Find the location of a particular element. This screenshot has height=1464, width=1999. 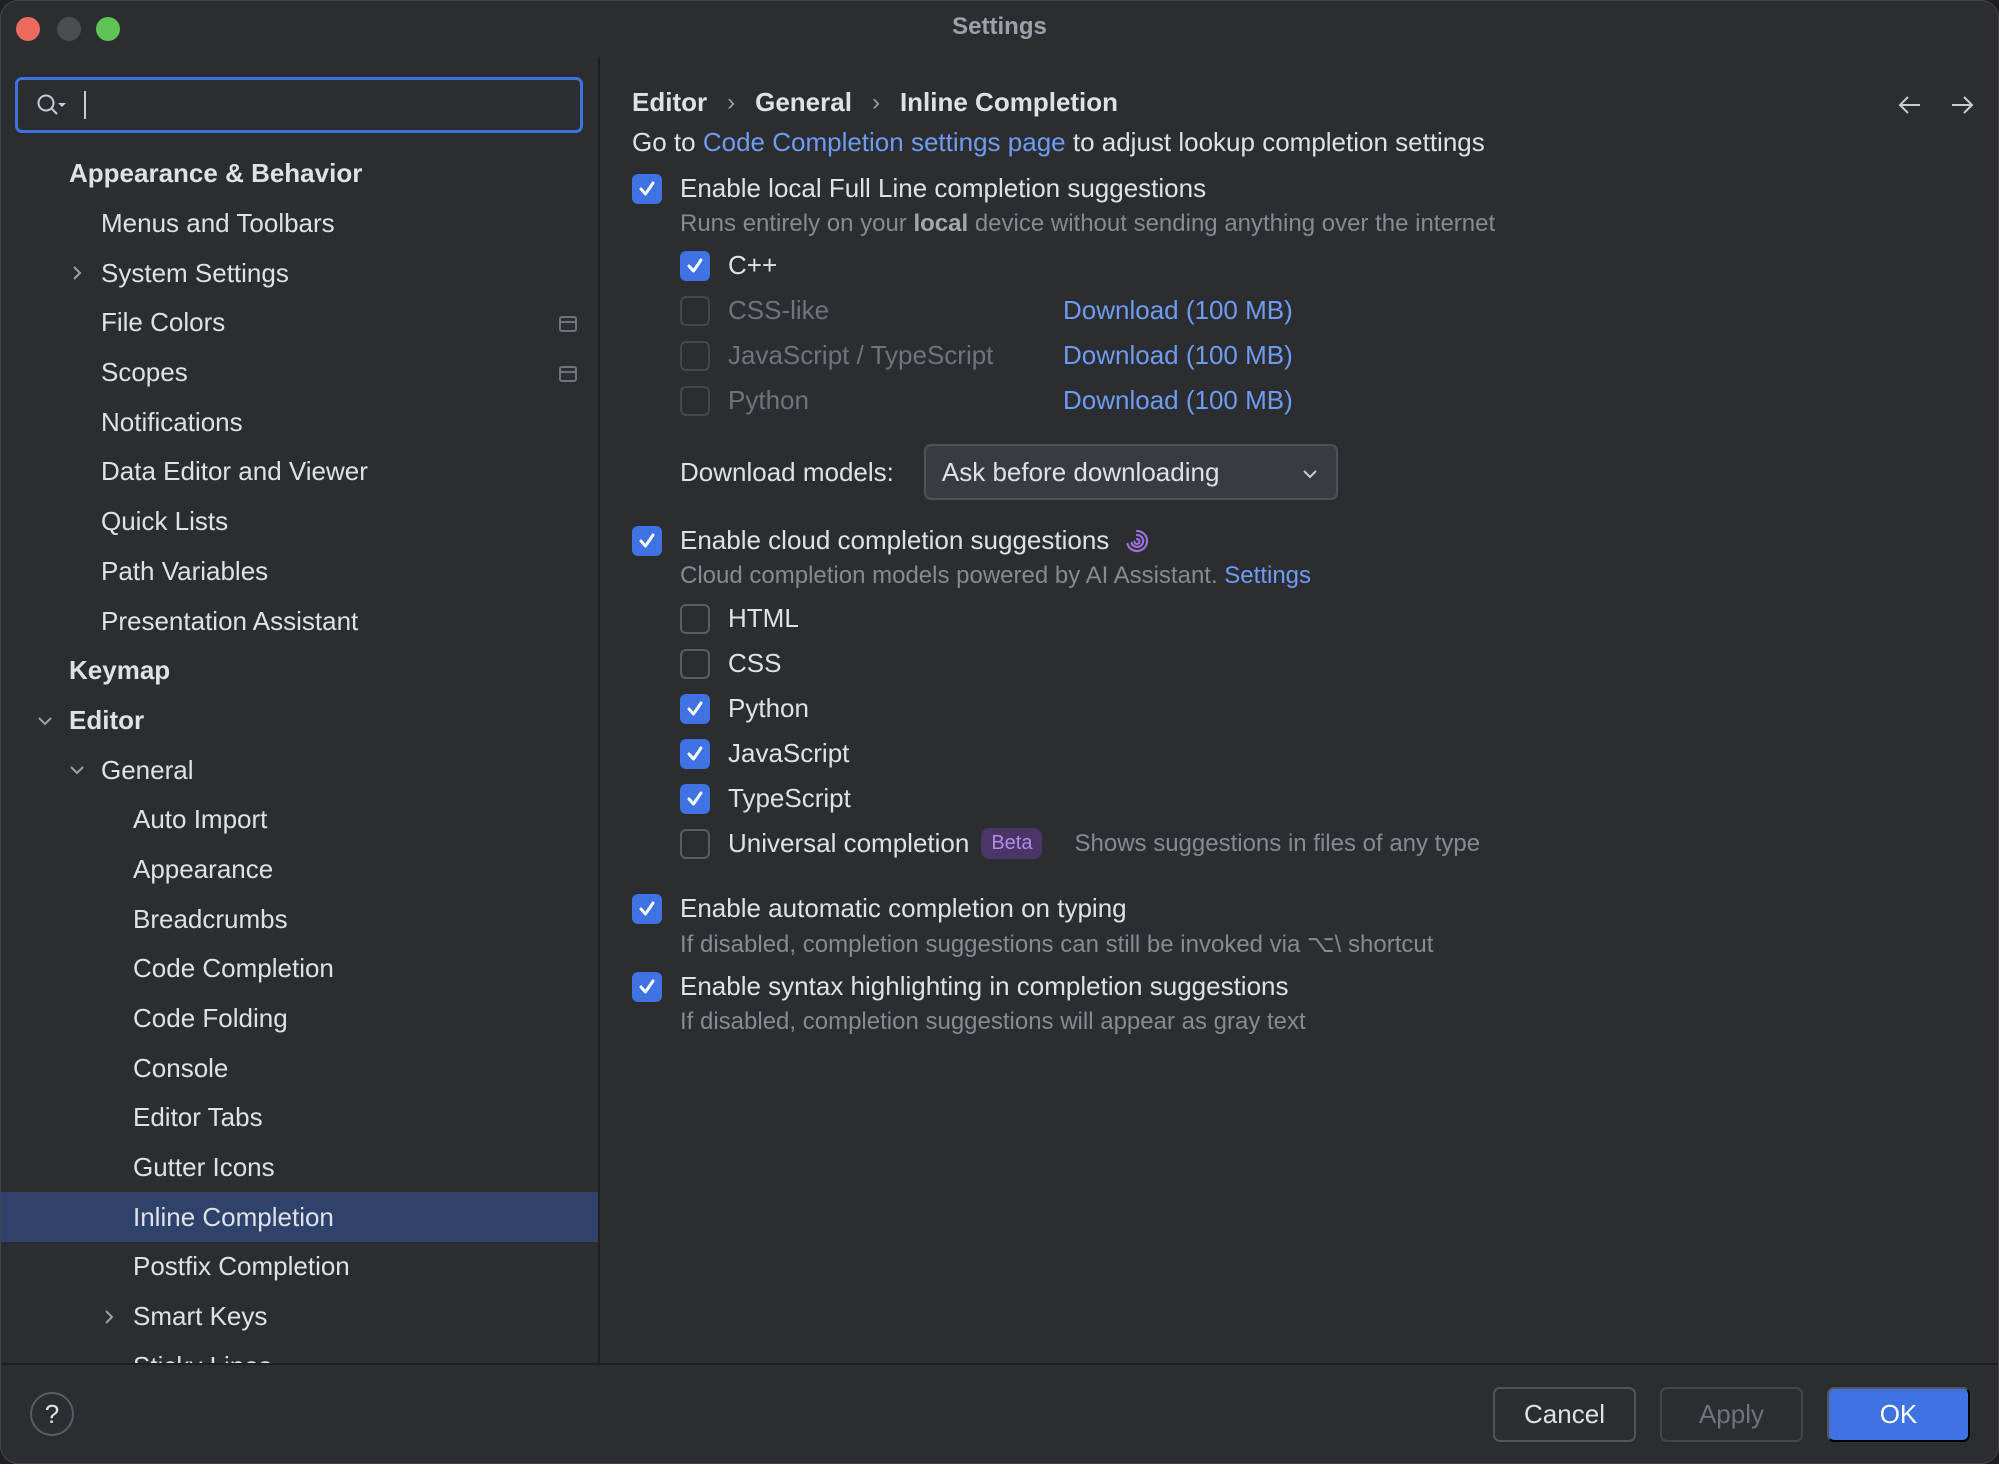

javascript-checkbox is located at coordinates (695, 753).